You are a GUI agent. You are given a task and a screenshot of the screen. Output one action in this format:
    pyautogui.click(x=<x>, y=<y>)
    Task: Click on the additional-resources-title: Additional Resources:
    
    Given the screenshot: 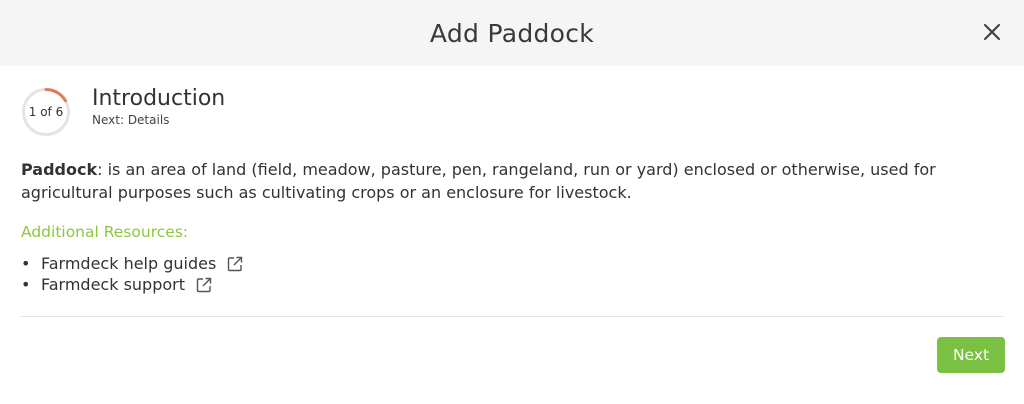 What is the action you would take?
    pyautogui.click(x=105, y=232)
    